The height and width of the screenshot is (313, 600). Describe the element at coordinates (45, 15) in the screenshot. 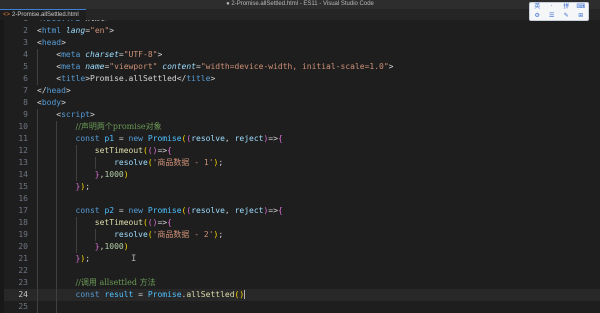

I see `tab-label: 2-Promise.allSettled.html` at that location.